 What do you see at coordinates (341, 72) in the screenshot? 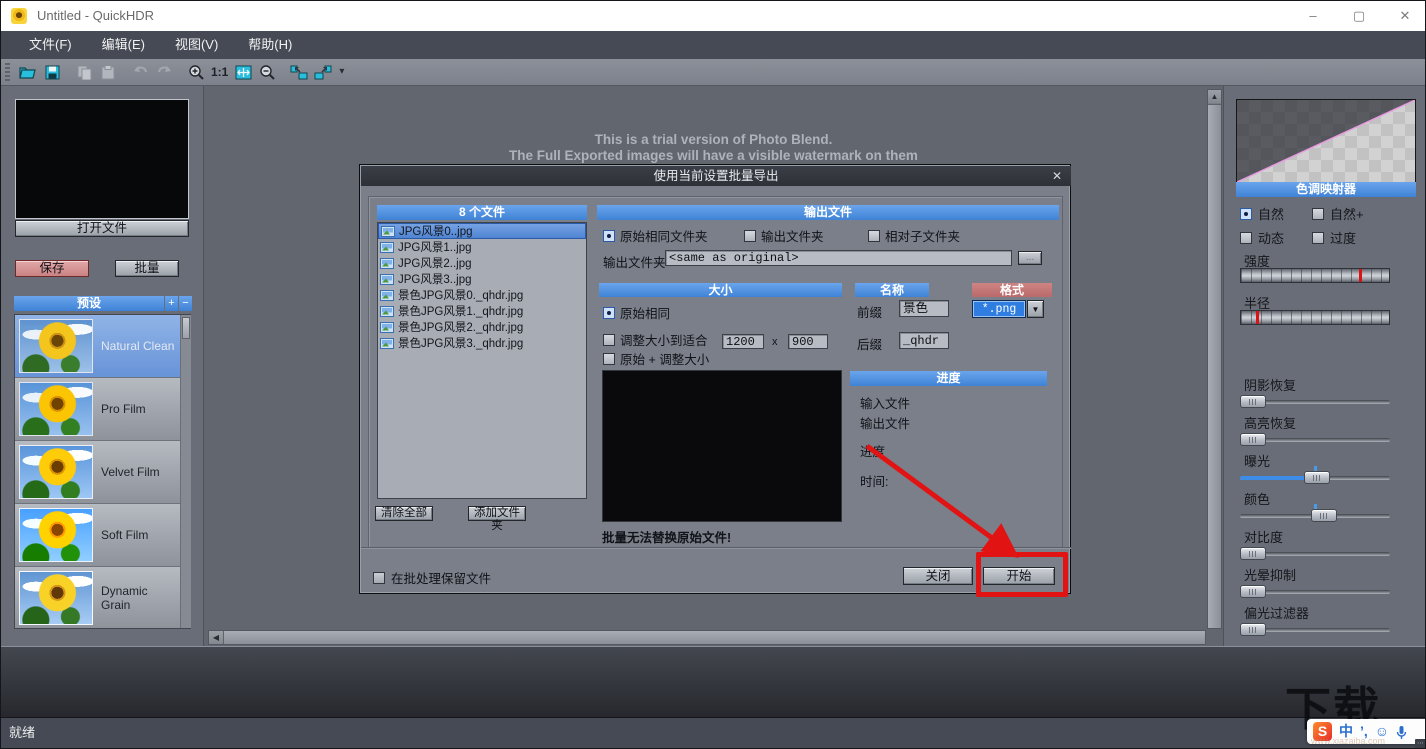
I see `toolbar-overflow-icon: ▾` at bounding box center [341, 72].